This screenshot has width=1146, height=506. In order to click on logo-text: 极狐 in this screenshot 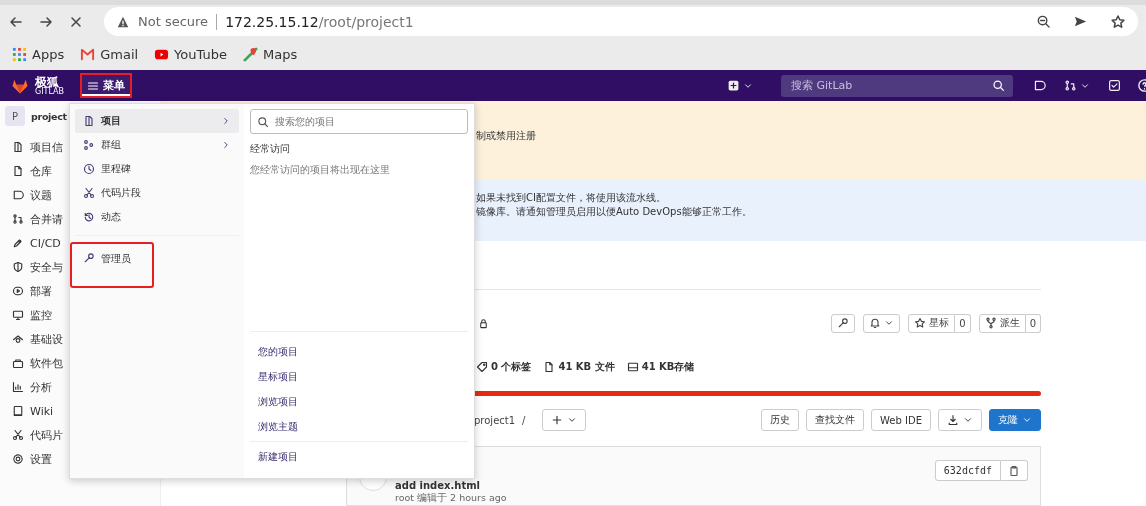, I will do `click(47, 81)`.